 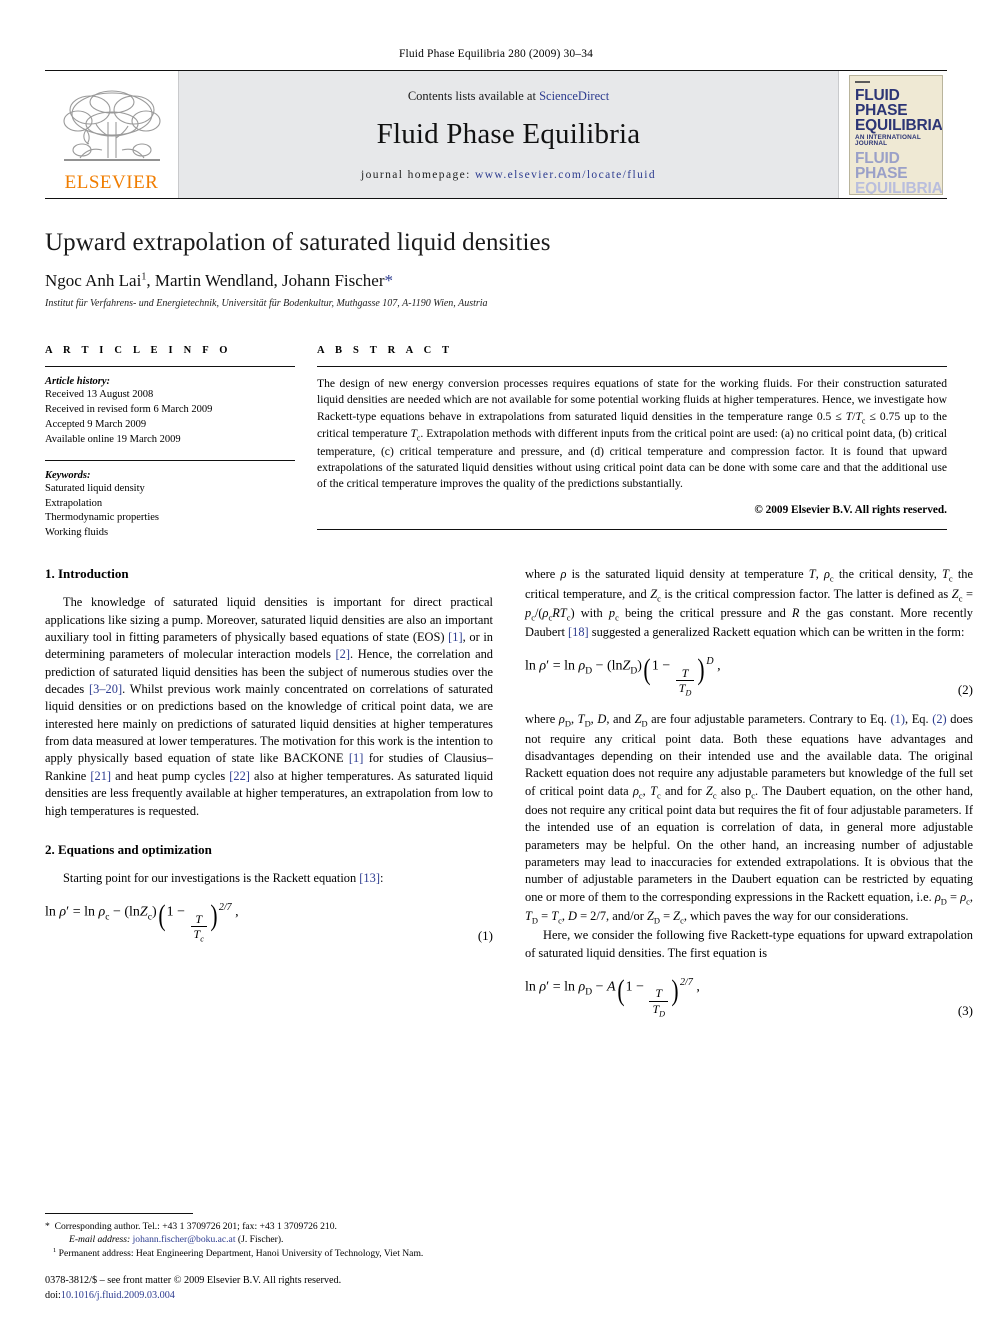 I want to click on history-item: Available online 19 March 2009, so click(x=113, y=439).